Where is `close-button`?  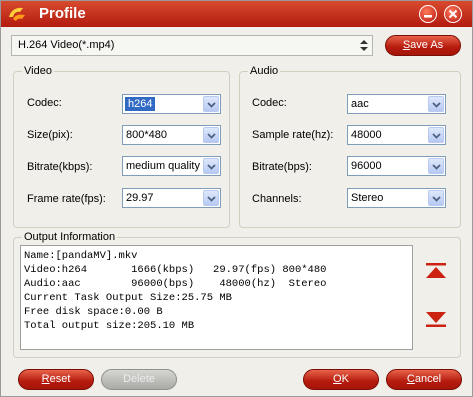 close-button is located at coordinates (453, 14).